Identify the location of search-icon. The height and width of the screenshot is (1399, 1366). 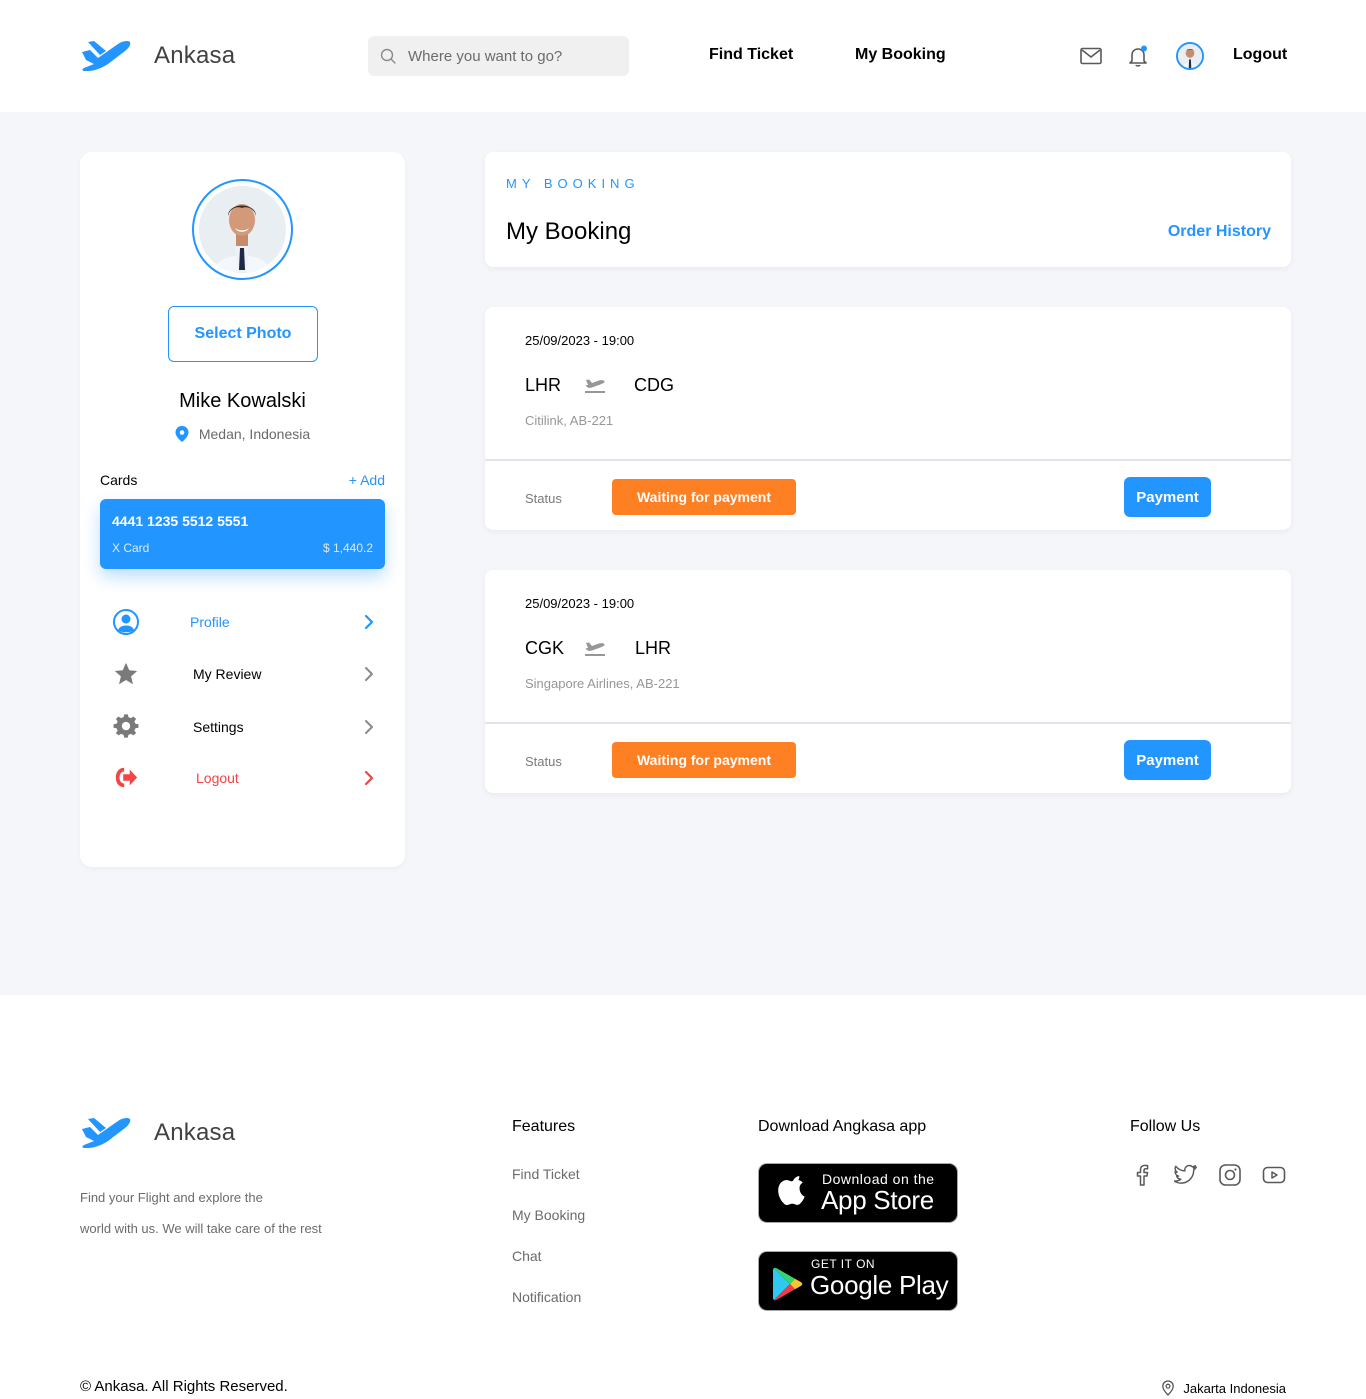
(388, 56).